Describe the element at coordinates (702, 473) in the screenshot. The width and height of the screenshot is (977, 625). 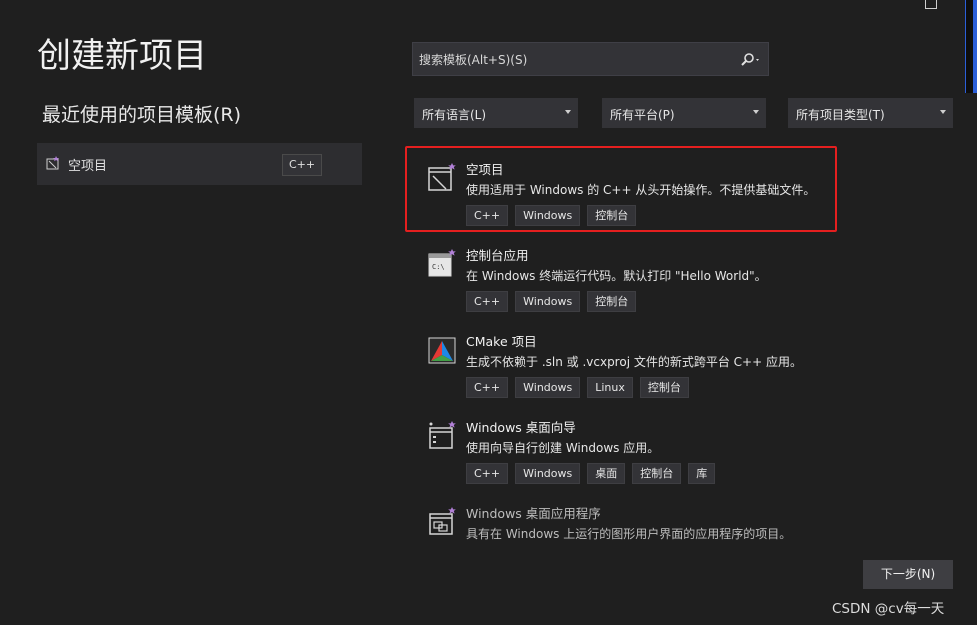
I see `tag-badge: 库` at that location.